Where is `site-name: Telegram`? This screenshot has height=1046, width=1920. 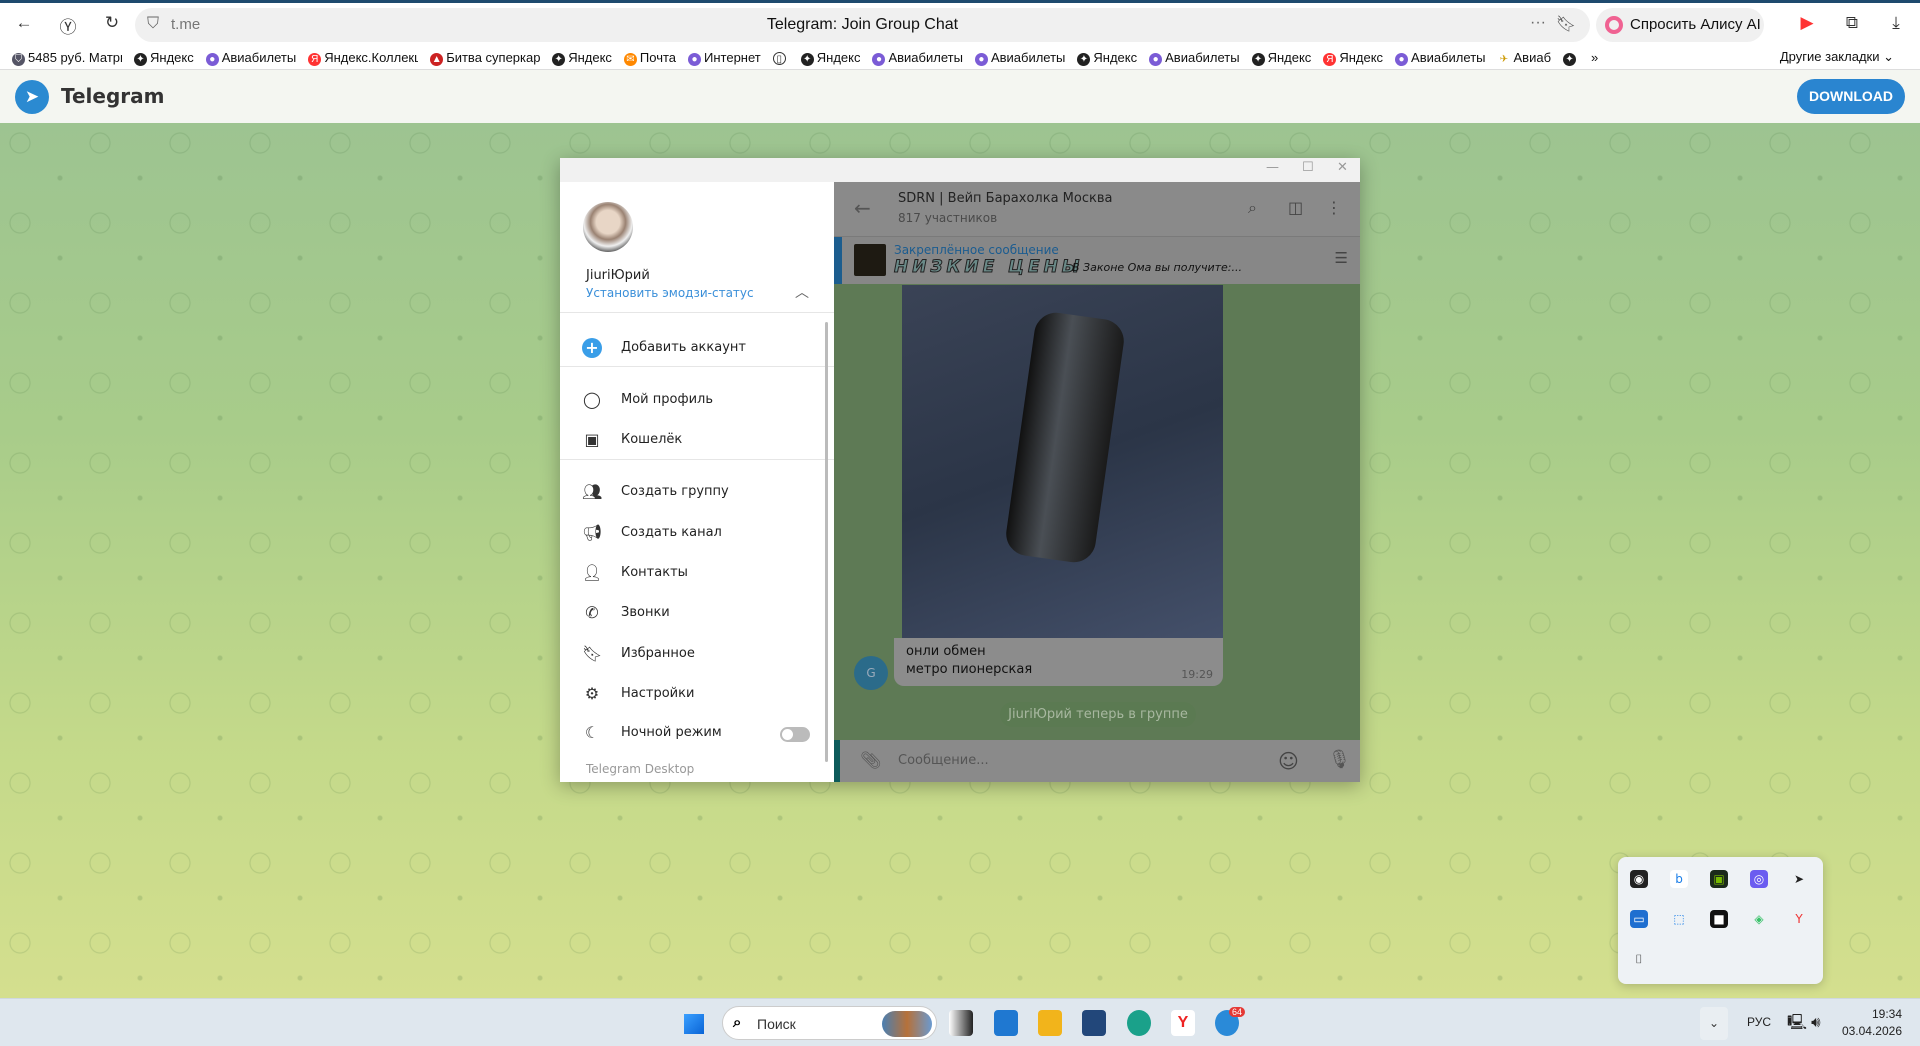
site-name: Telegram is located at coordinates (113, 96).